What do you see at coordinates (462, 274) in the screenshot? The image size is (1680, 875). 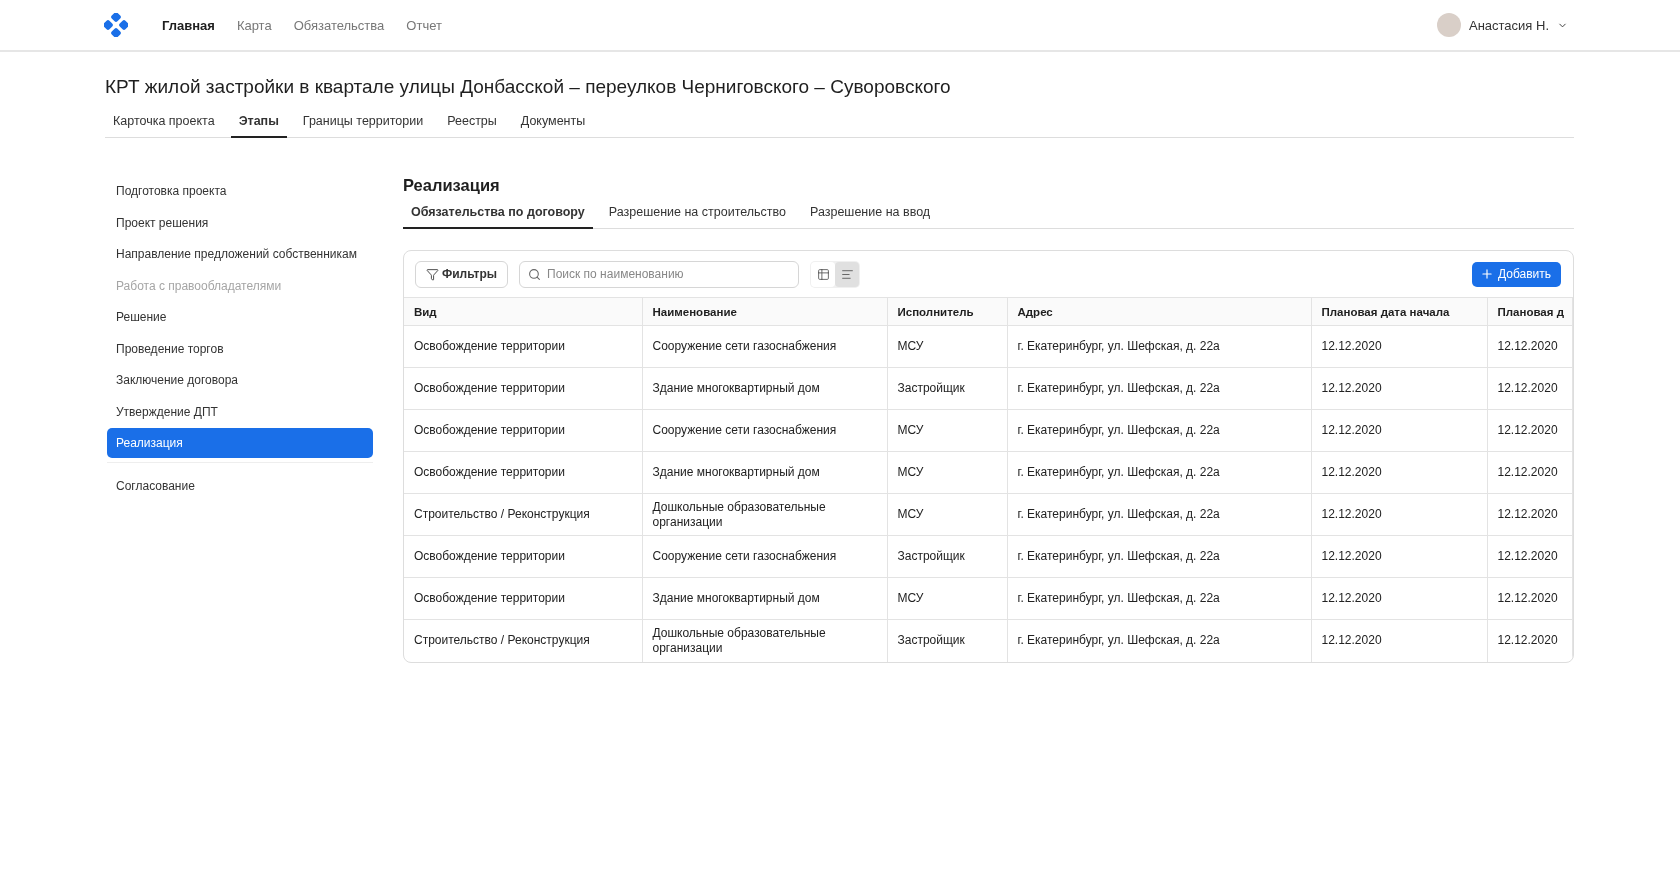 I see `filters-button: Фильтры` at bounding box center [462, 274].